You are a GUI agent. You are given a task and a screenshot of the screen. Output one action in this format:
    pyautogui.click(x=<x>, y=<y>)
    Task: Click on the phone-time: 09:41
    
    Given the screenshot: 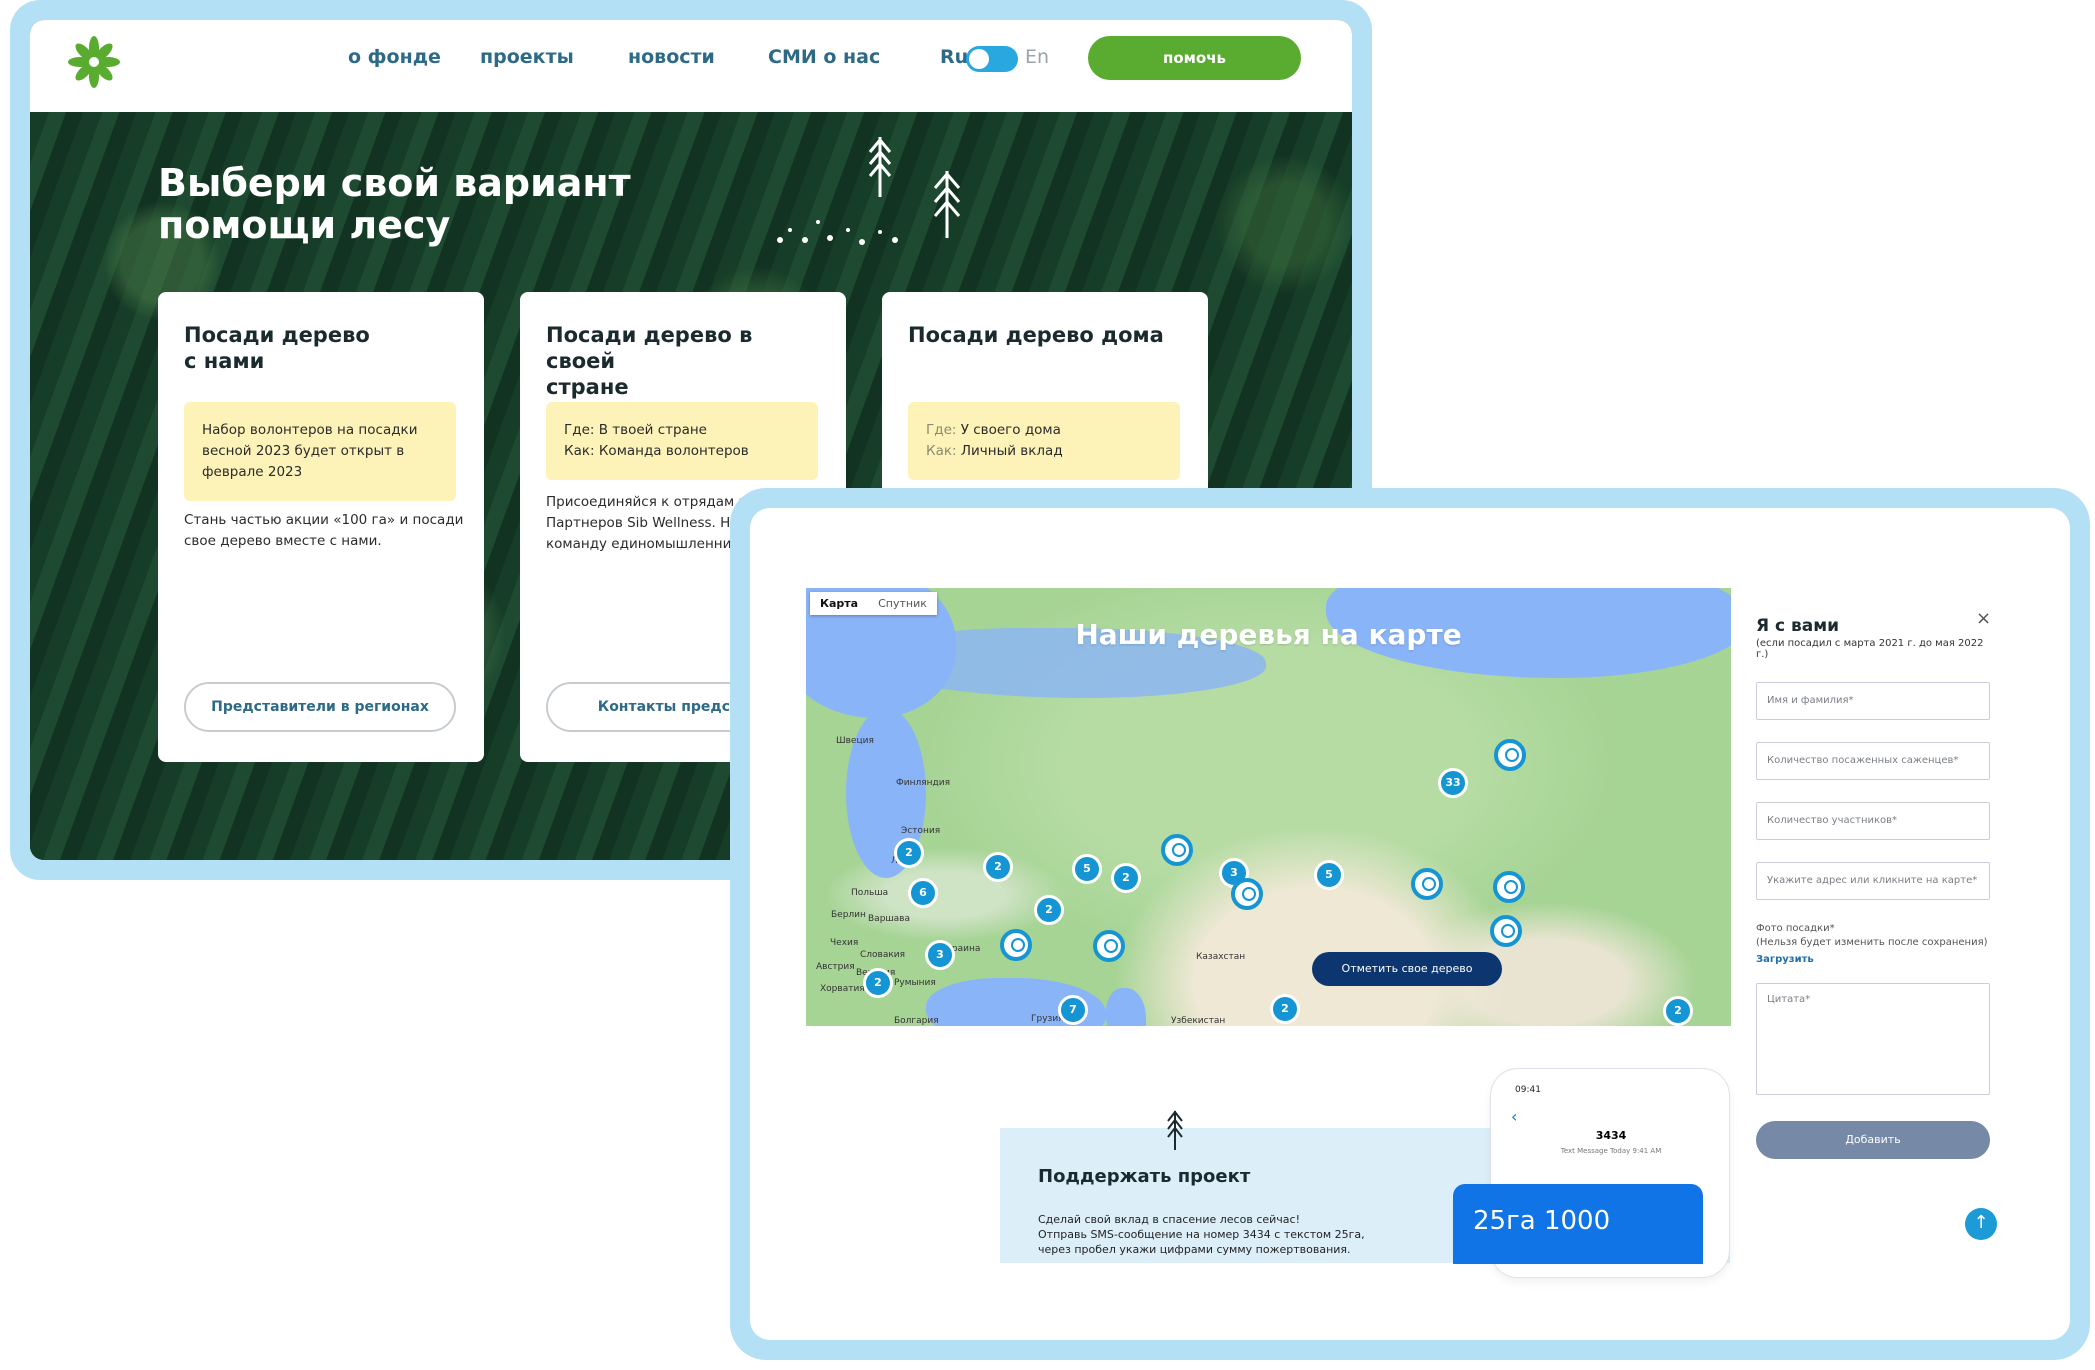 What is the action you would take?
    pyautogui.click(x=1528, y=1090)
    